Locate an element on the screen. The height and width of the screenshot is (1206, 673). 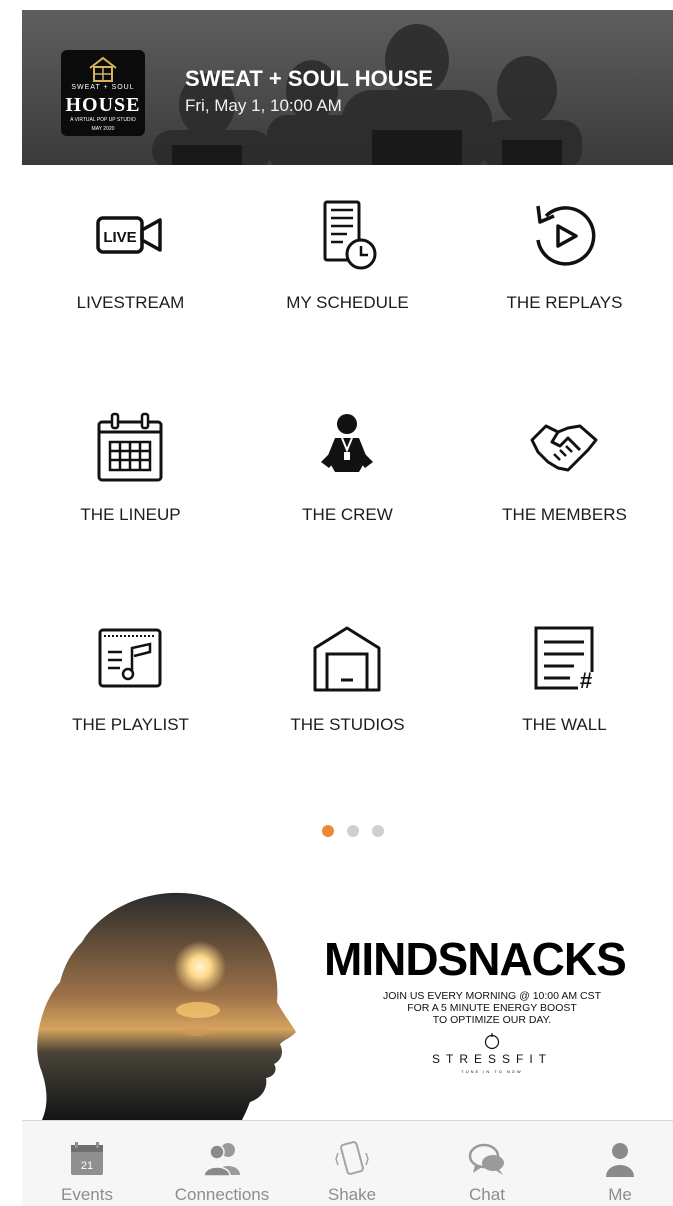
playlist-music-icon is located at coordinates (130, 658).